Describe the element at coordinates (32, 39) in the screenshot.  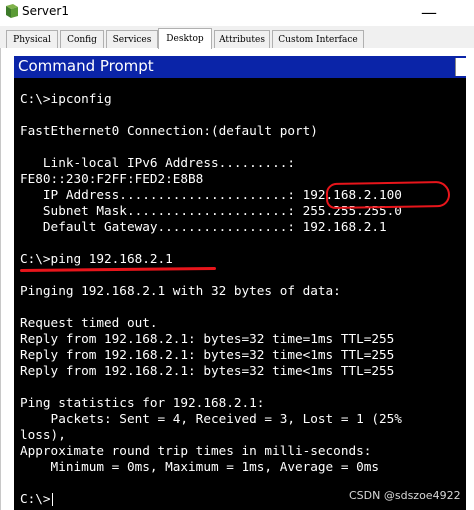
I see `tab-physical: Physical` at that location.